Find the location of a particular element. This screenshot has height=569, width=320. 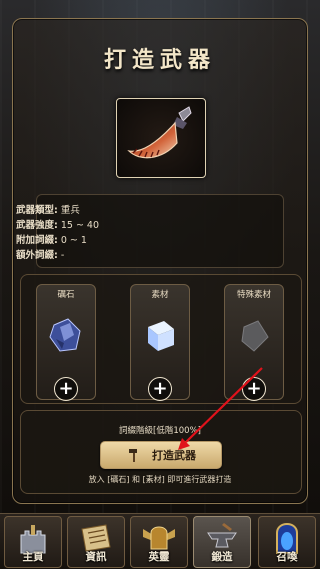

craft-weapon-button: 打造武器 is located at coordinates (161, 455).